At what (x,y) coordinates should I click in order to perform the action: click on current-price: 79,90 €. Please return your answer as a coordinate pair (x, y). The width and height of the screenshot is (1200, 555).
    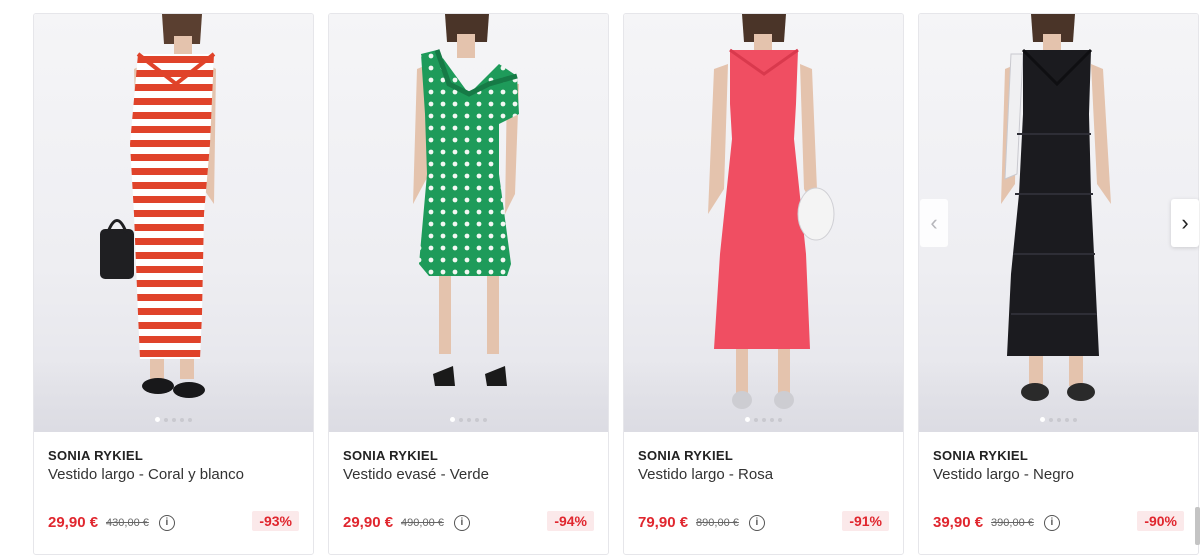
    Looking at the image, I should click on (663, 522).